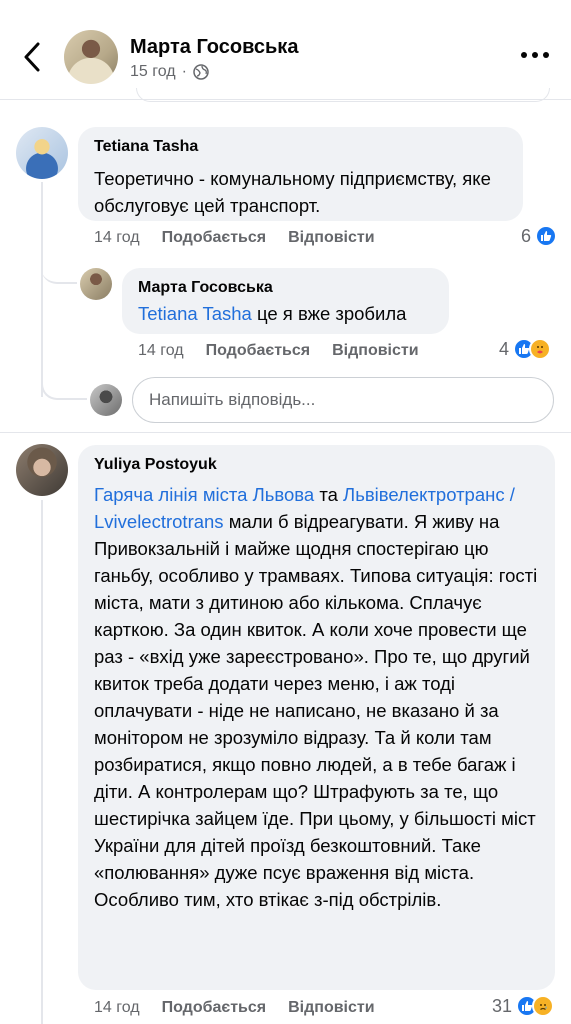 Image resolution: width=571 pixels, height=1024 pixels. What do you see at coordinates (524, 55) in the screenshot?
I see `more-horizontal-icon` at bounding box center [524, 55].